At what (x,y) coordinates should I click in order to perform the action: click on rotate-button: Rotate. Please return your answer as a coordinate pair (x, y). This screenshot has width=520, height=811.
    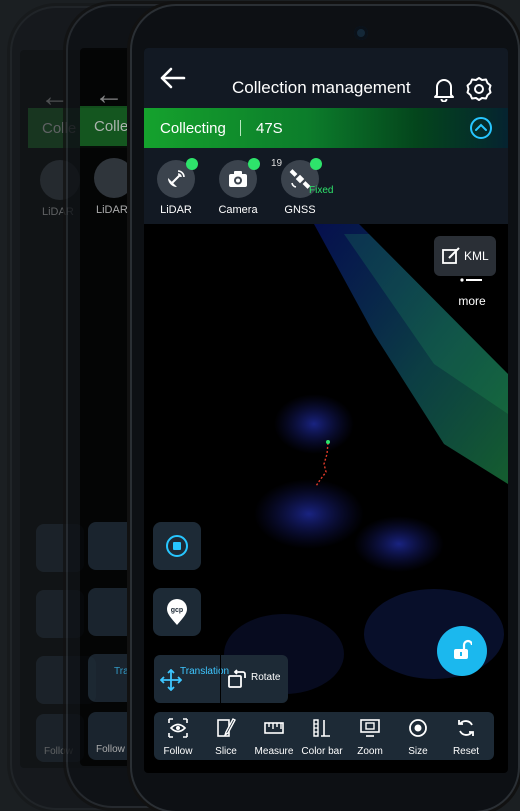
    Looking at the image, I should click on (254, 679).